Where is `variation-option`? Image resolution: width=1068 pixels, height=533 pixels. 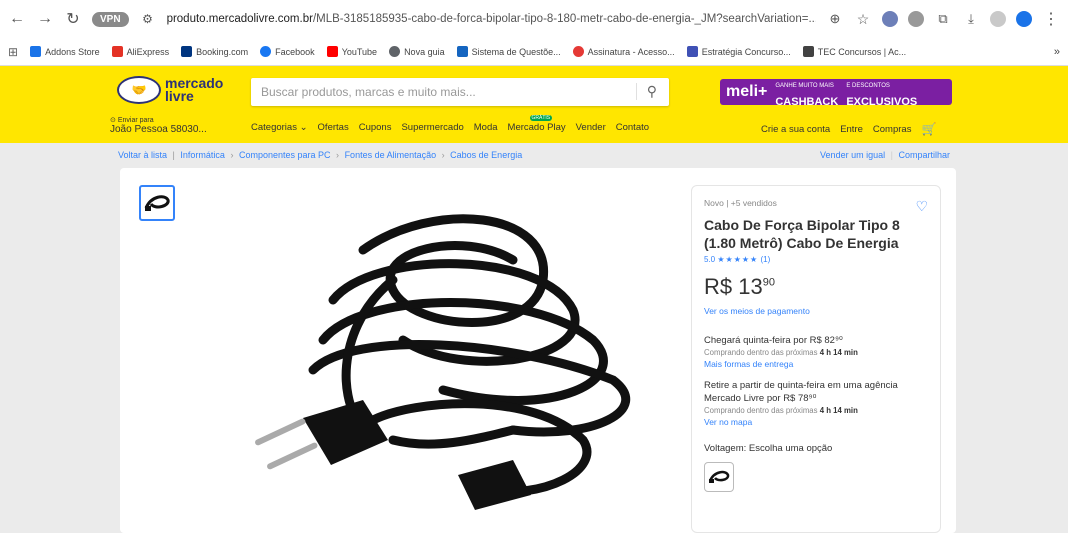
variation-option is located at coordinates (719, 477).